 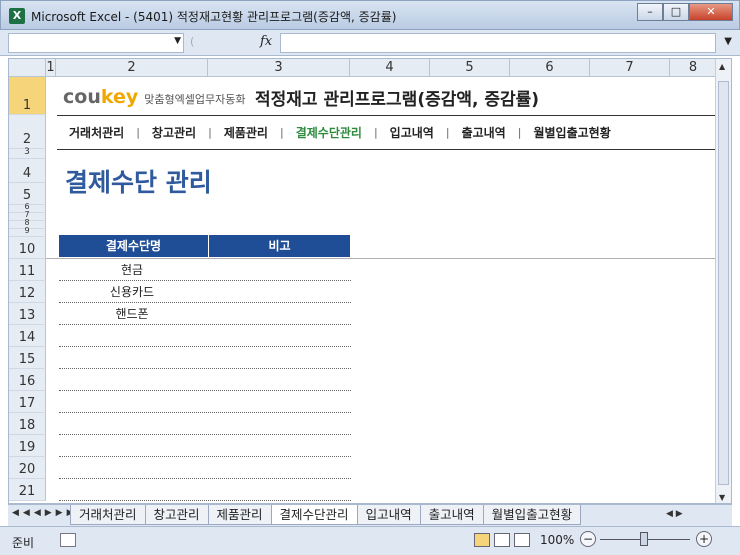 I want to click on vertical-scrollbar: ▲ ▼, so click(x=723, y=281).